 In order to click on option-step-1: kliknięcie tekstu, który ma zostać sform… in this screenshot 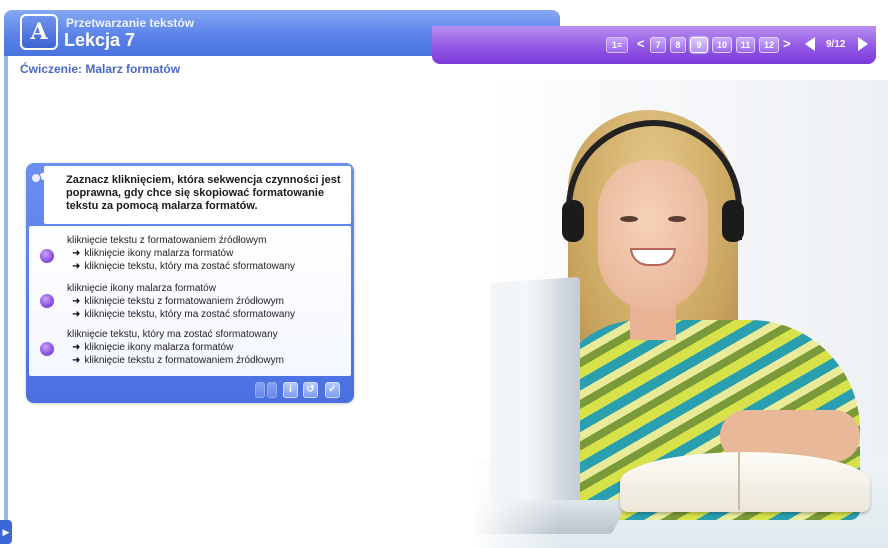, I will do `click(172, 334)`.